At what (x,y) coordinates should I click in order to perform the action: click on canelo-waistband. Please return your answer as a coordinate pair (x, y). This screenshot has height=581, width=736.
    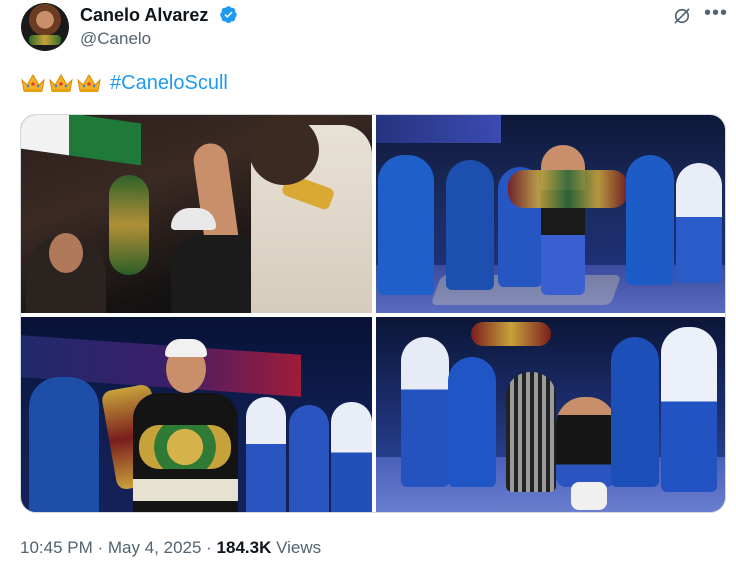
    Looking at the image, I should click on (185, 490).